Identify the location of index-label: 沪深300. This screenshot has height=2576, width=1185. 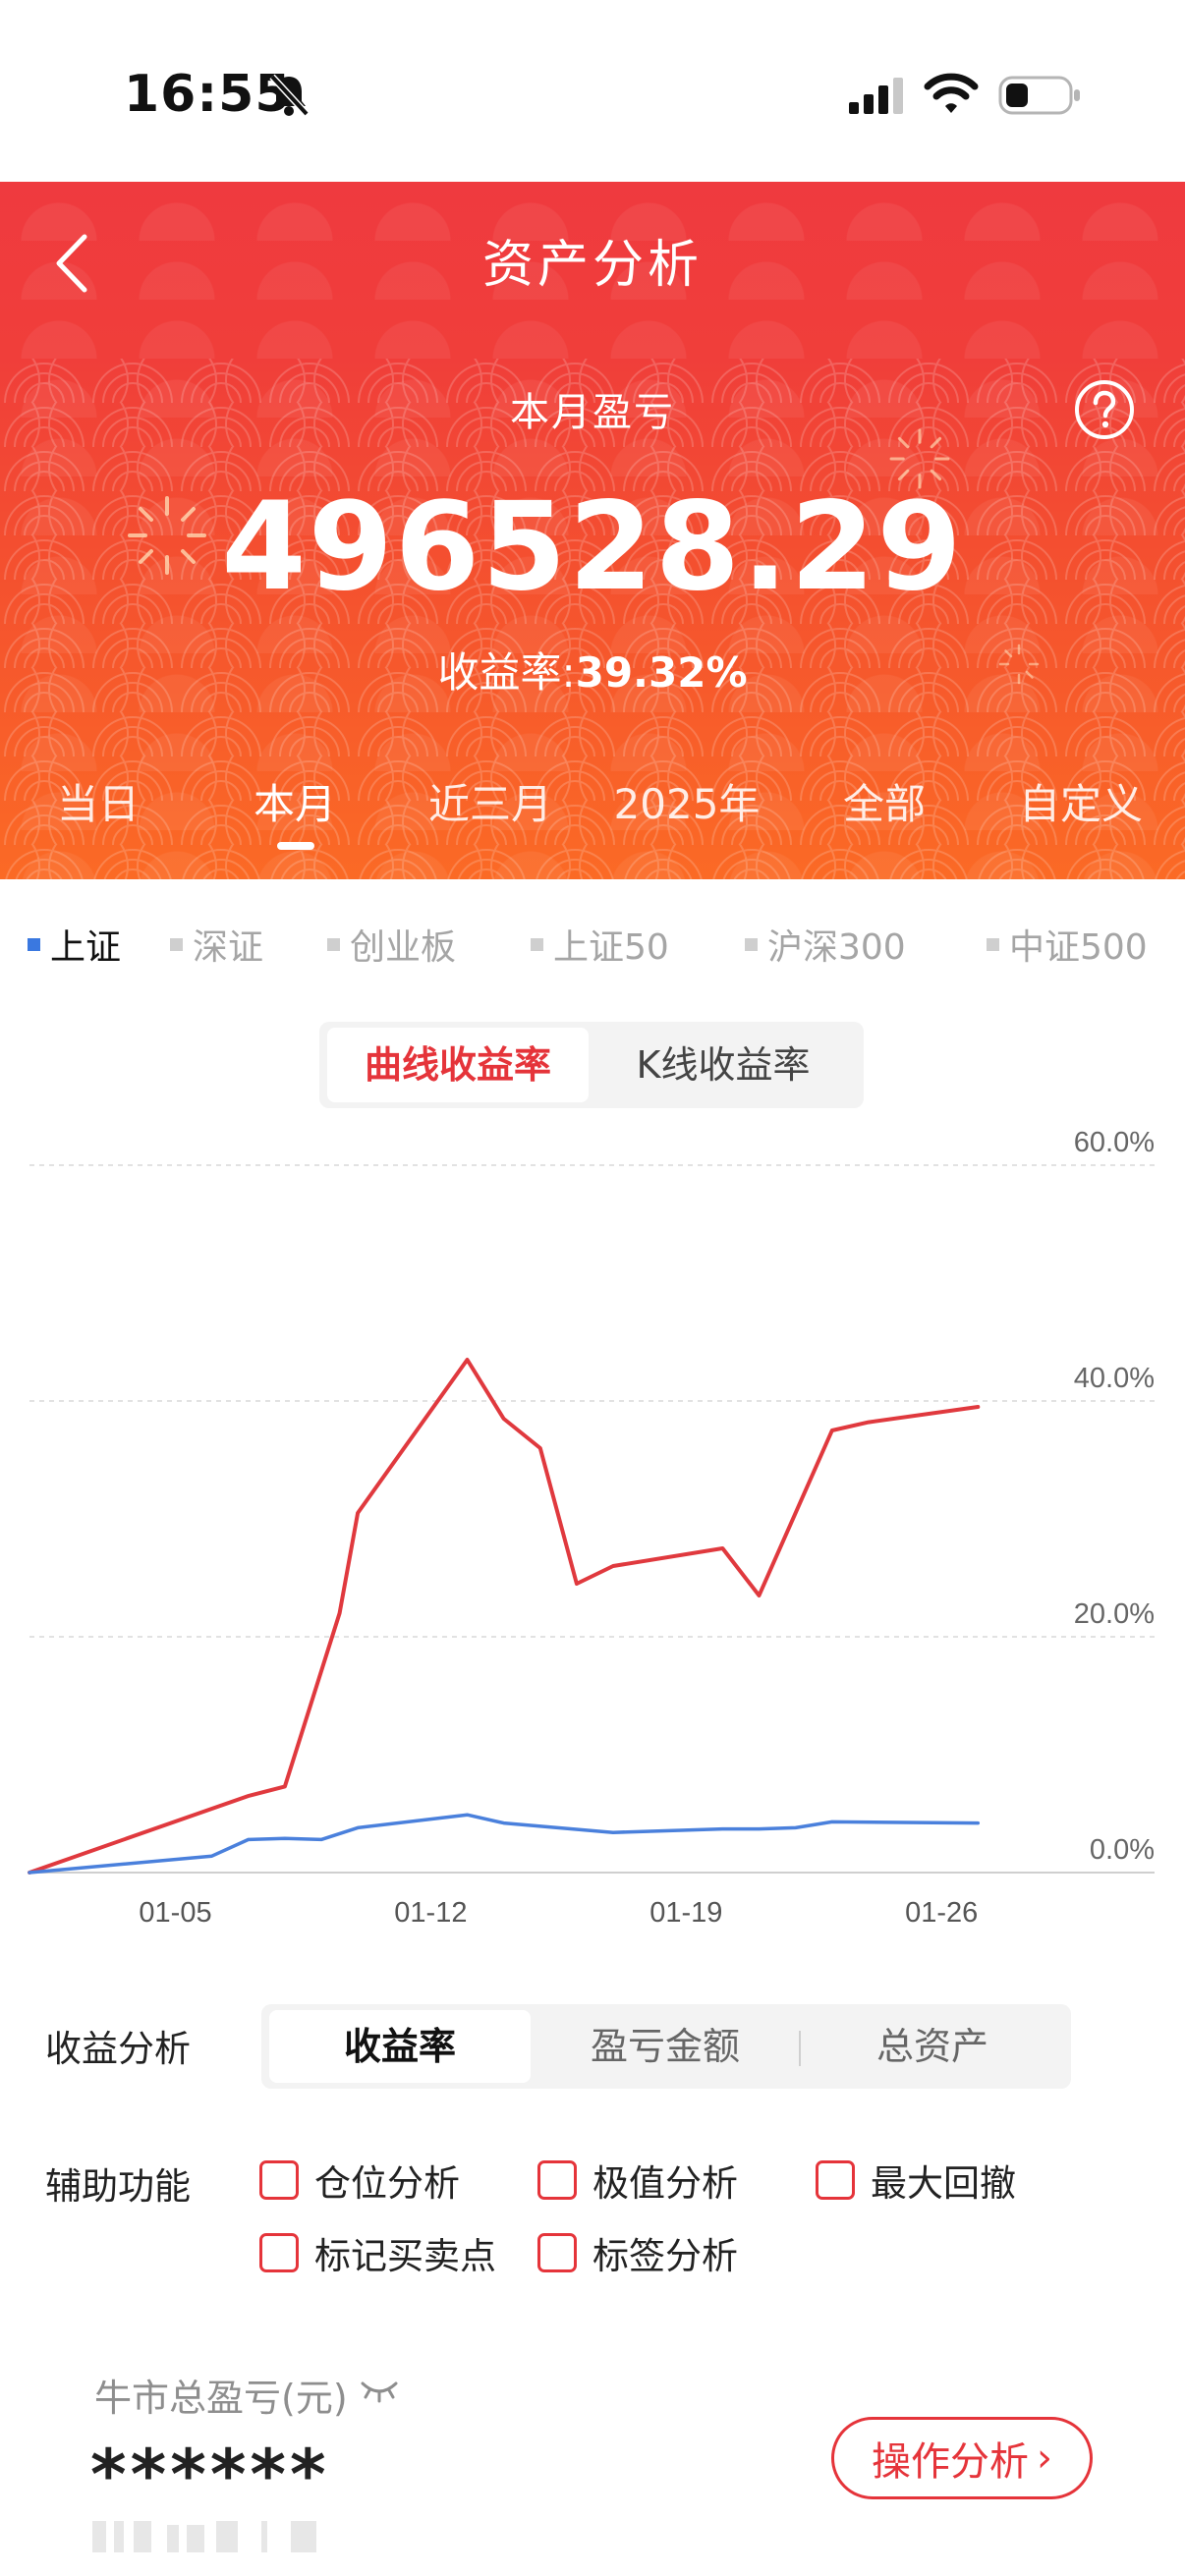
(837, 947).